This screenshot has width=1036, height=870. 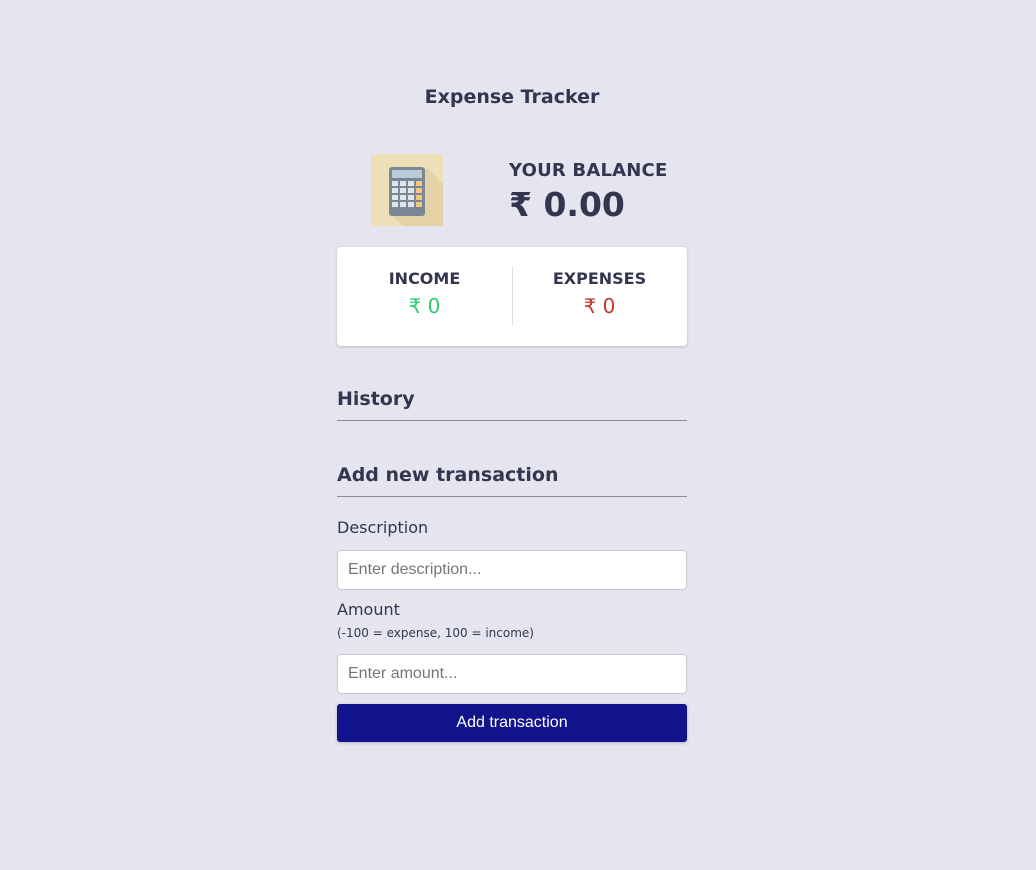 I want to click on amount-hint: (-100 = expense, 100 = income), so click(x=435, y=633).